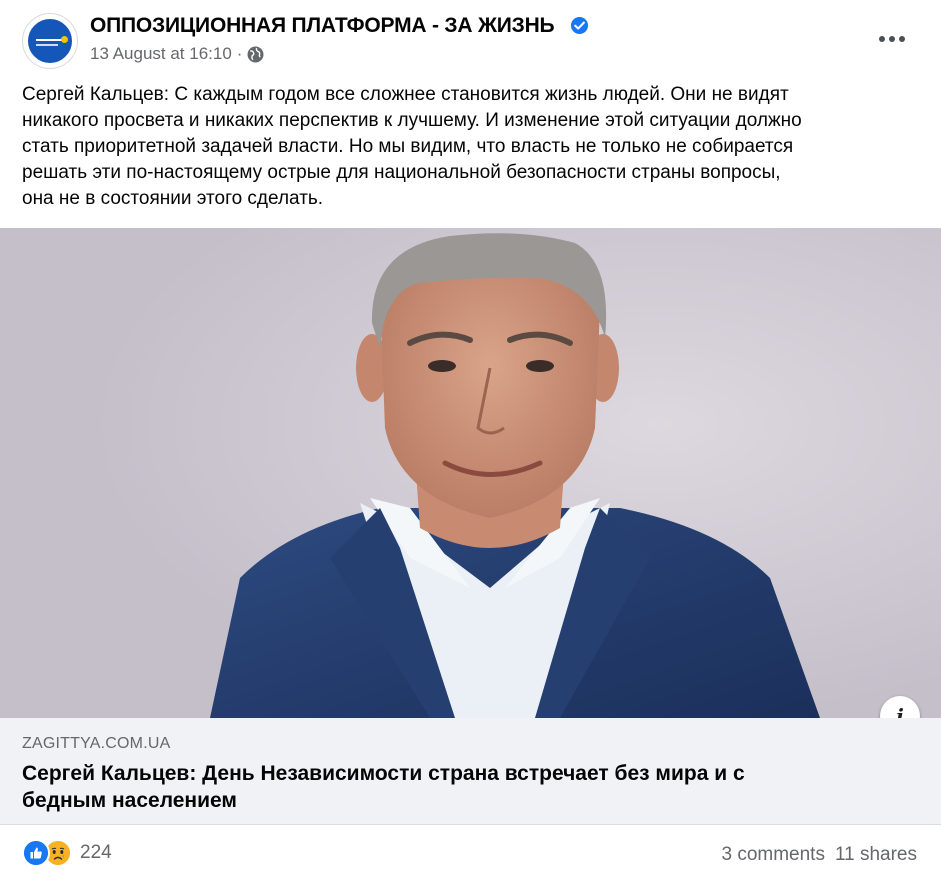 The width and height of the screenshot is (941, 881). What do you see at coordinates (579, 25) in the screenshot?
I see `verified-badge-icon` at bounding box center [579, 25].